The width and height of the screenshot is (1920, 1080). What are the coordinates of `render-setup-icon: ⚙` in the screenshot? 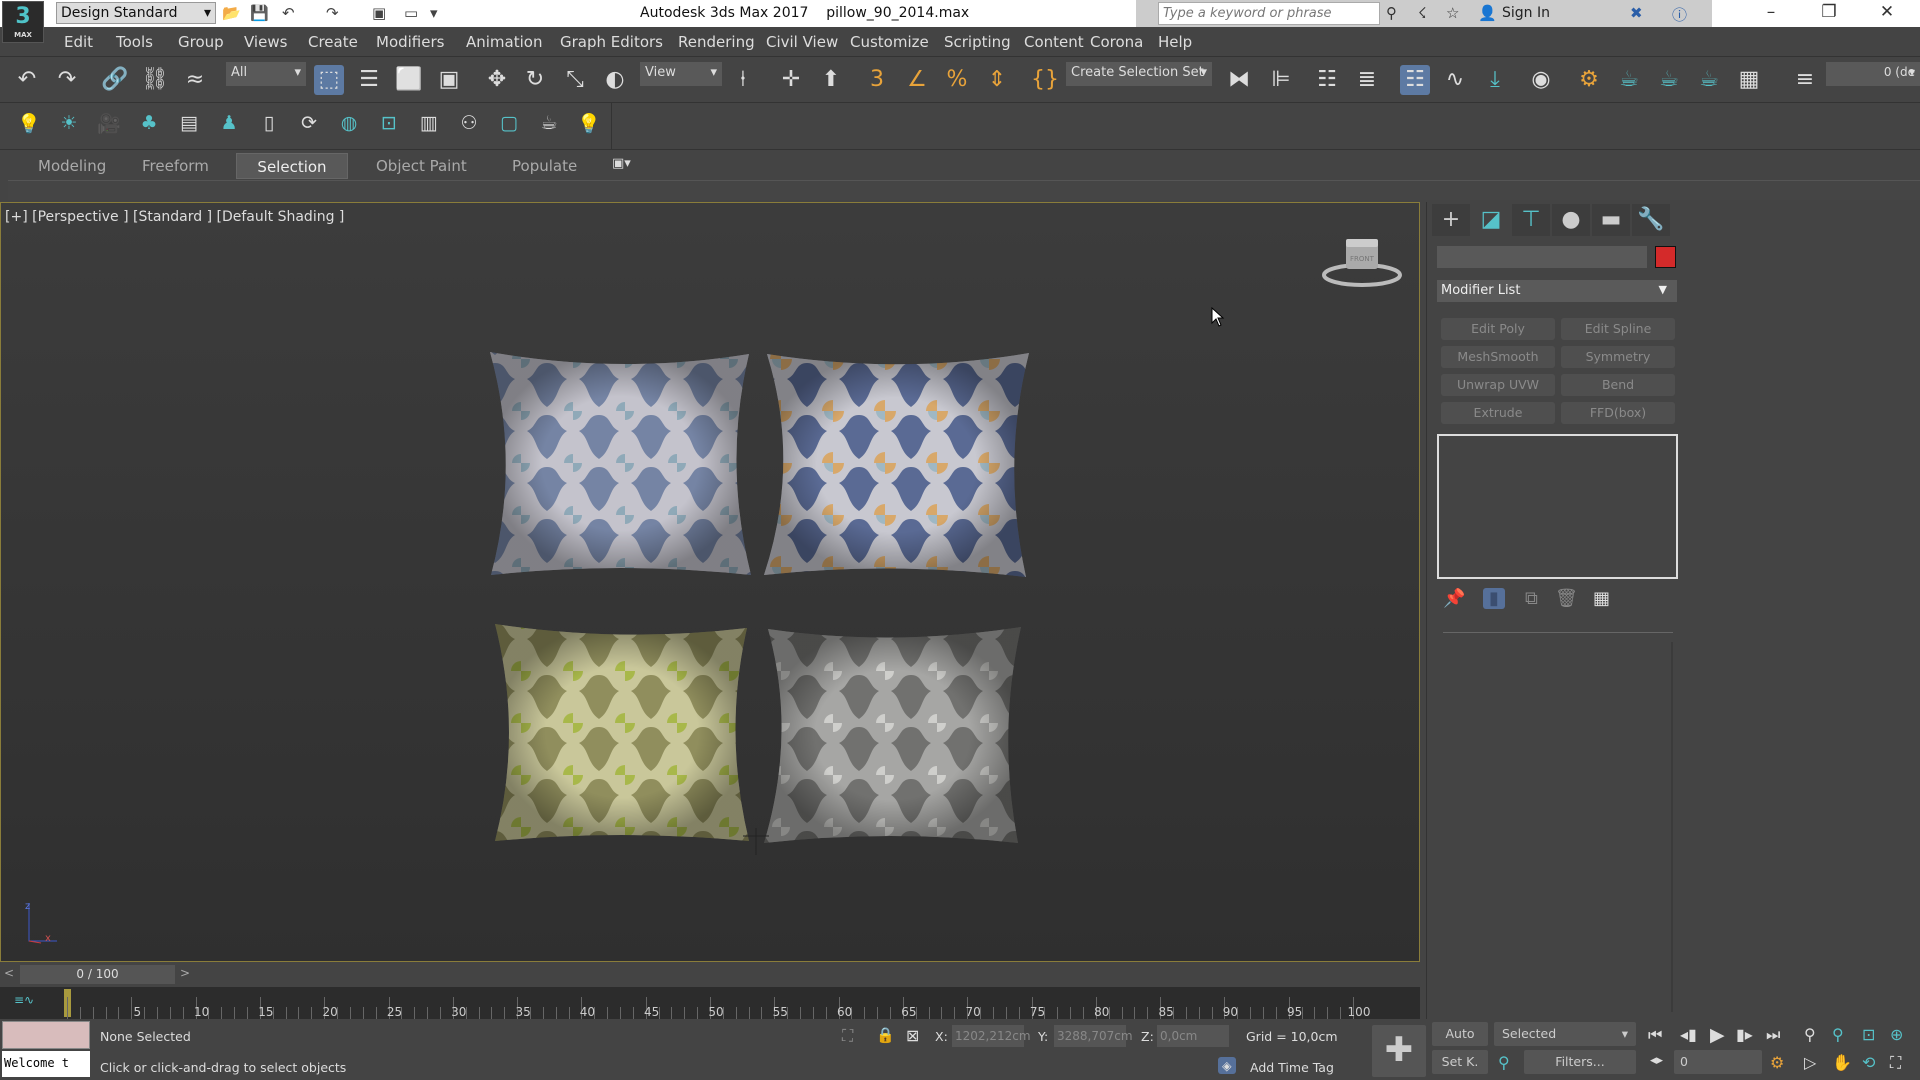 It's located at (1589, 80).